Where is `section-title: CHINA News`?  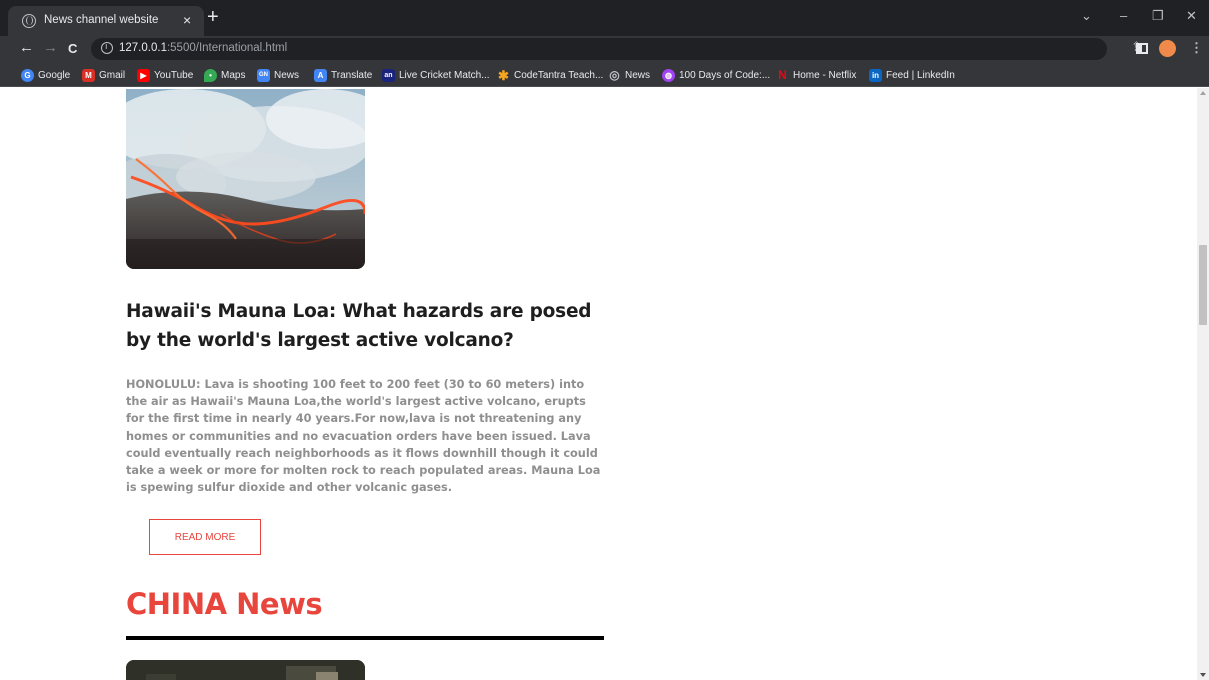
section-title: CHINA News is located at coordinates (224, 604).